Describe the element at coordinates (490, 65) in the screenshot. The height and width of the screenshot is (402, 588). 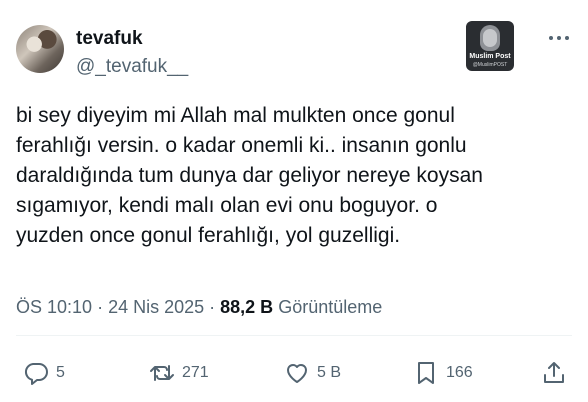
I see `badge-handle: @MuslimPOST` at that location.